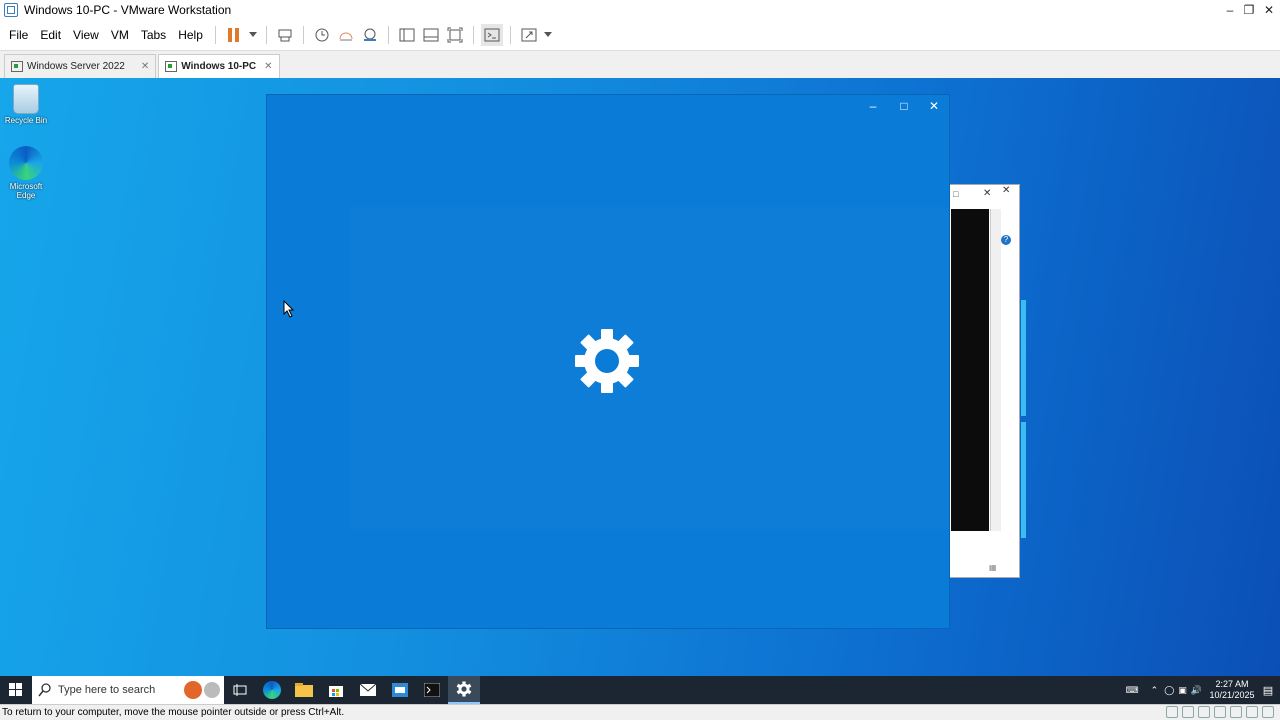 The width and height of the screenshot is (1280, 720). I want to click on tab-windows-server-2022: Windows Server 2022 ✕, so click(80, 66).